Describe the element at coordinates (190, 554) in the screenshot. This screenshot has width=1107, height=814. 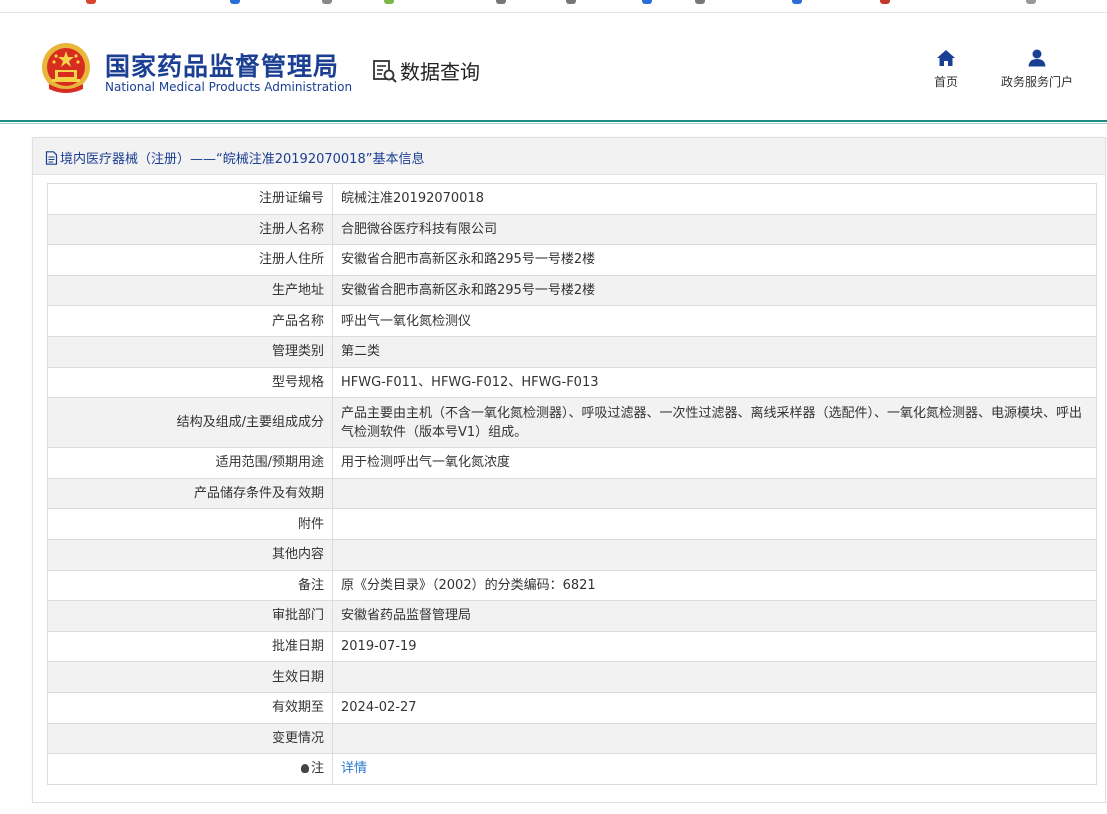
I see `field-label: 其他内容` at that location.